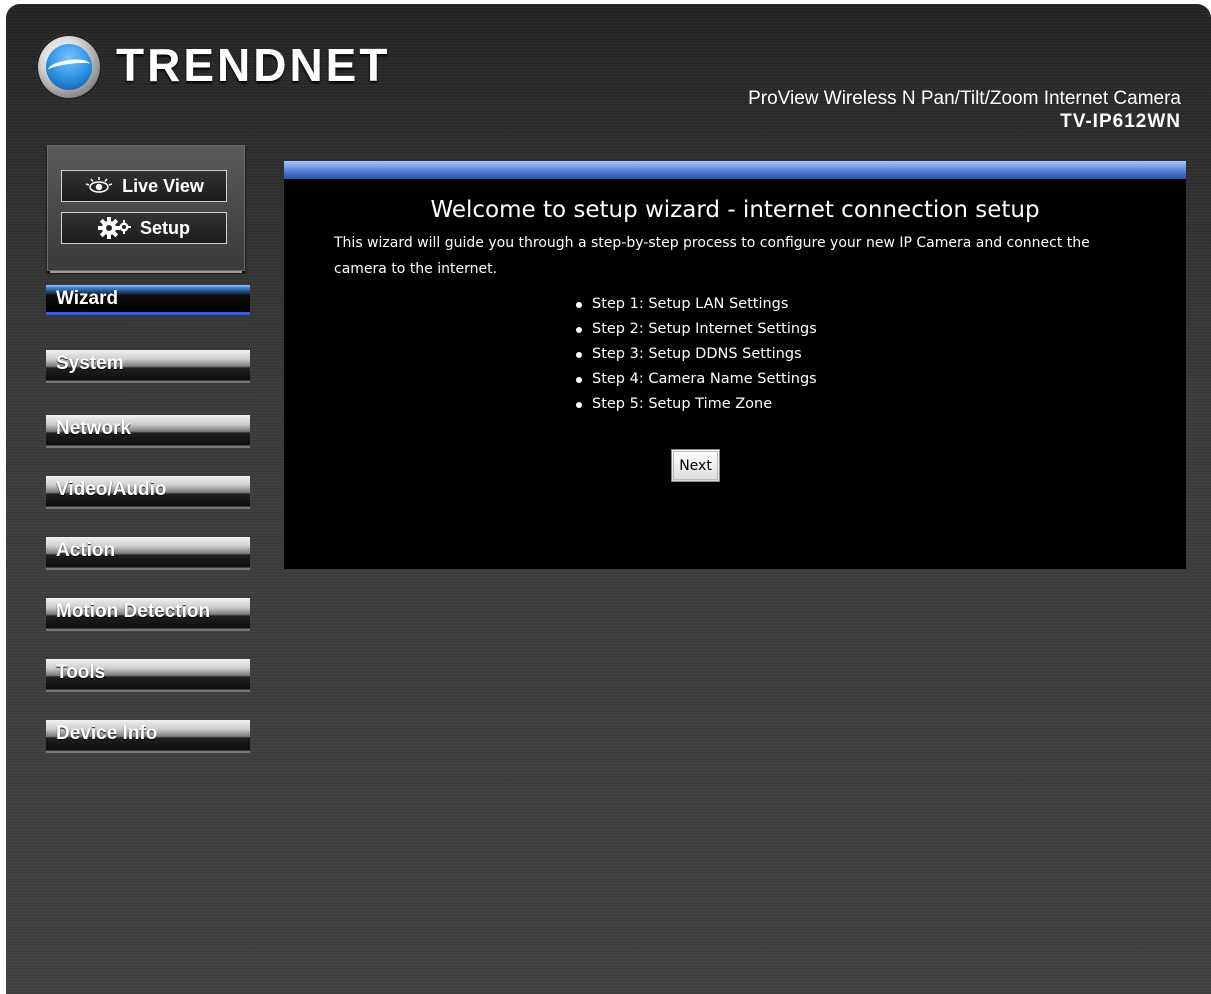 This screenshot has width=1211, height=994. I want to click on gear-icon, so click(114, 228).